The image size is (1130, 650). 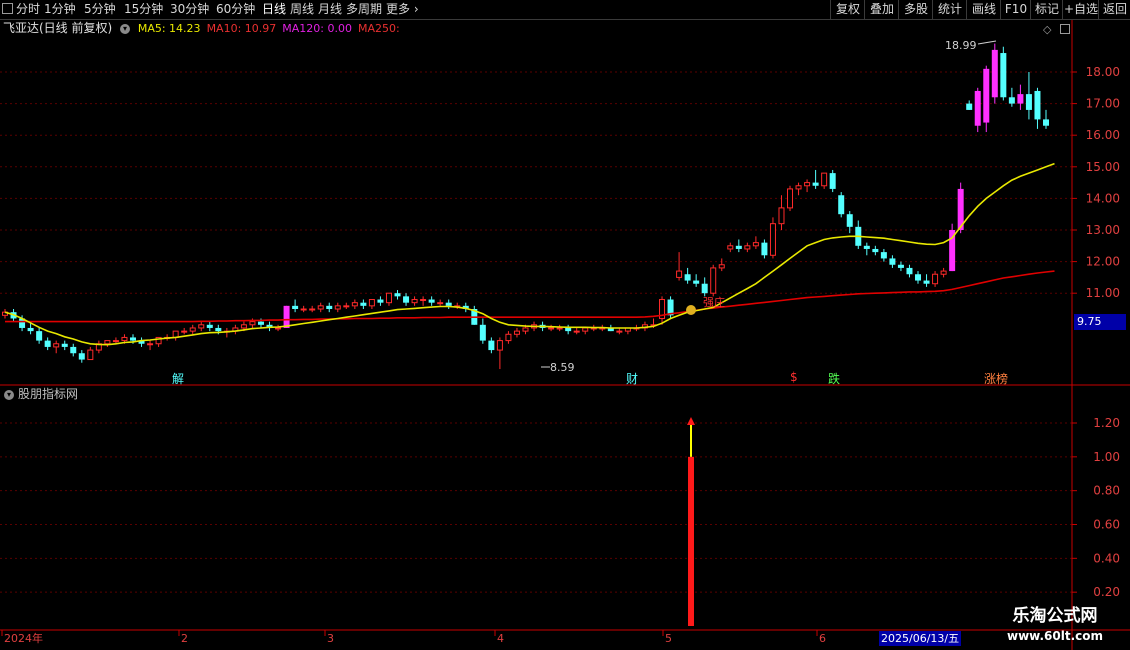 I want to click on period-tab-0: 分时, so click(x=28, y=9).